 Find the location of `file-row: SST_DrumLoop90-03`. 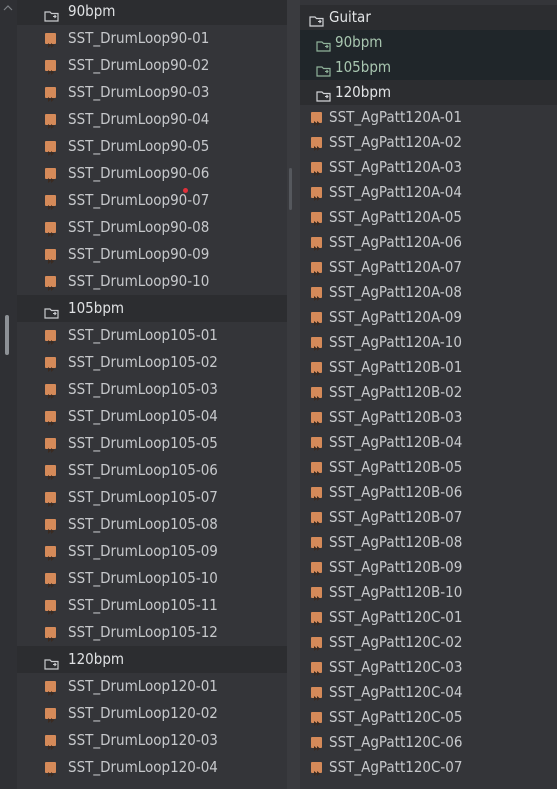

file-row: SST_DrumLoop90-03 is located at coordinates (152, 92).